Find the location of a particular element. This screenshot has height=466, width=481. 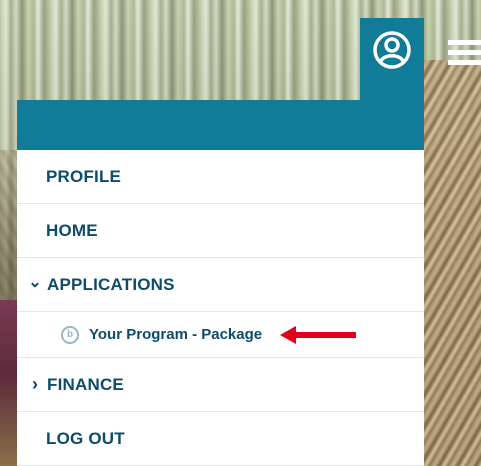

user-account-button is located at coordinates (392, 59).